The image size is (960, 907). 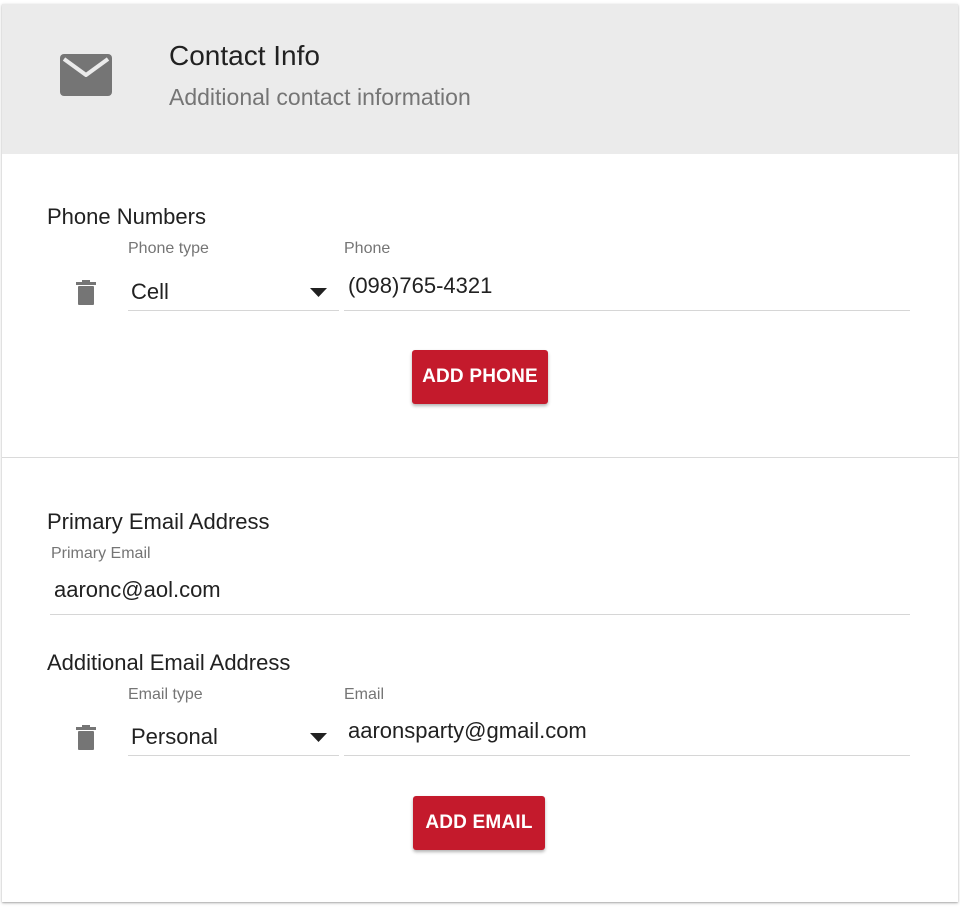 I want to click on phone-type-value: Cell, so click(x=150, y=291).